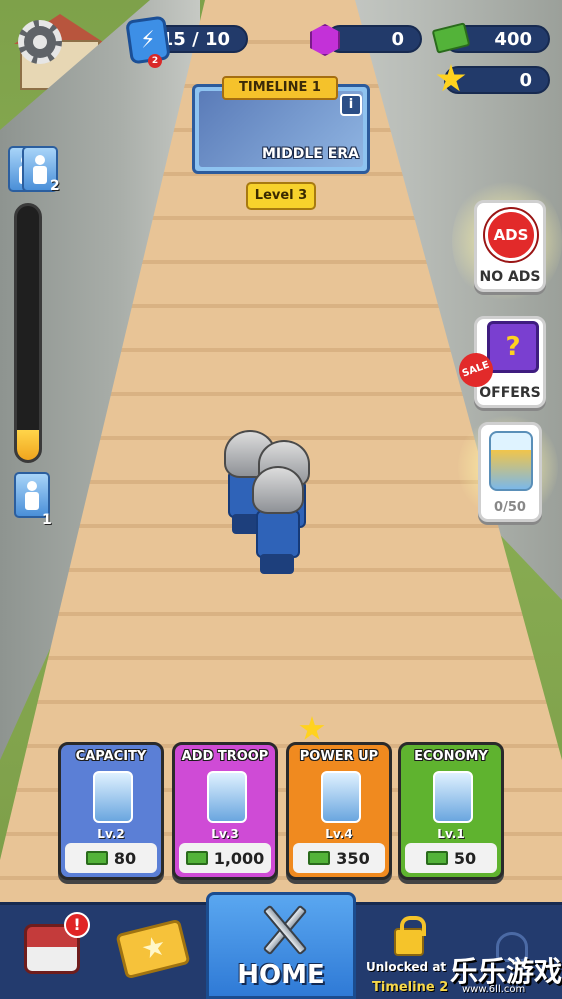  I want to click on upgrade-level: Lv.1, so click(451, 834).